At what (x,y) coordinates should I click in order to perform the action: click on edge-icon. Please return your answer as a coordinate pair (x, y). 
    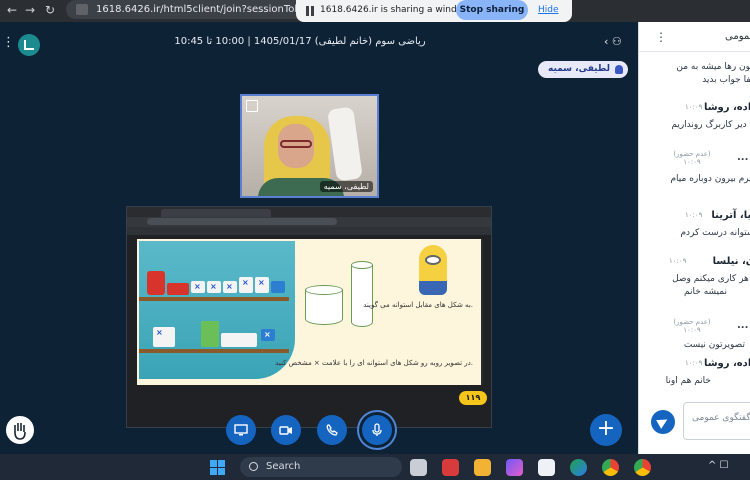
    Looking at the image, I should click on (578, 467).